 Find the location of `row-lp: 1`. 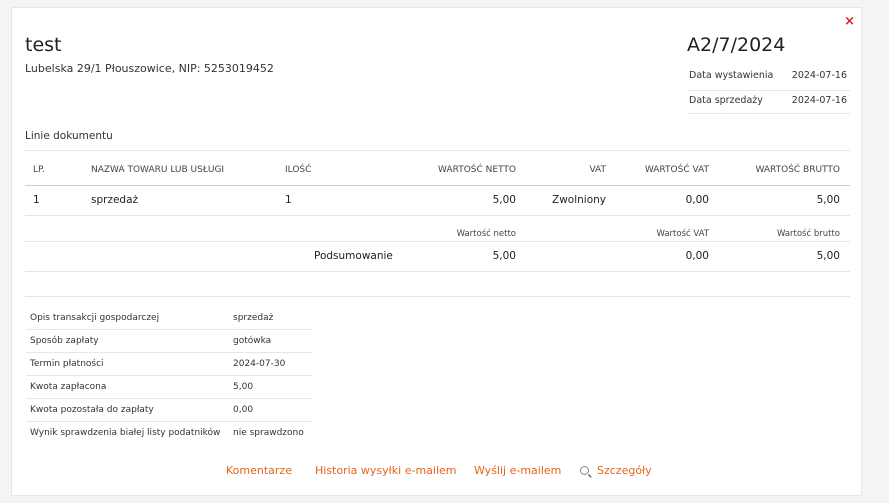

row-lp: 1 is located at coordinates (36, 200).